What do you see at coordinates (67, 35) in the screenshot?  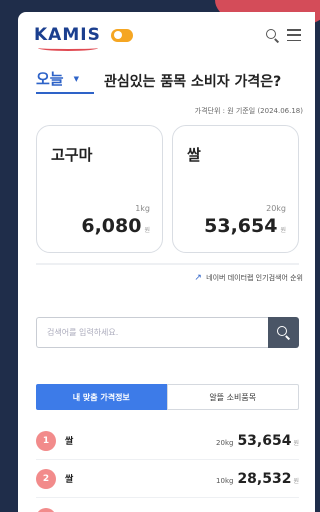 I see `logo-text: KAMIS` at bounding box center [67, 35].